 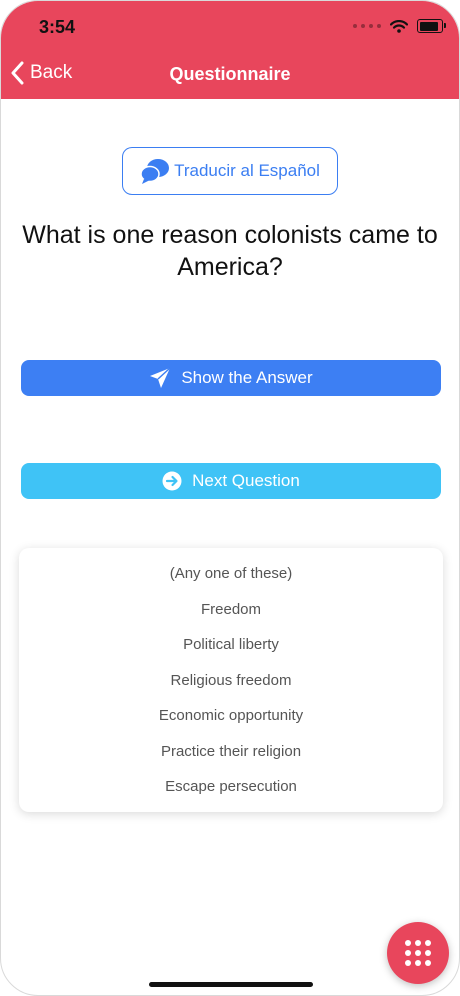 I want to click on page-title: Questionnaire, so click(x=230, y=74).